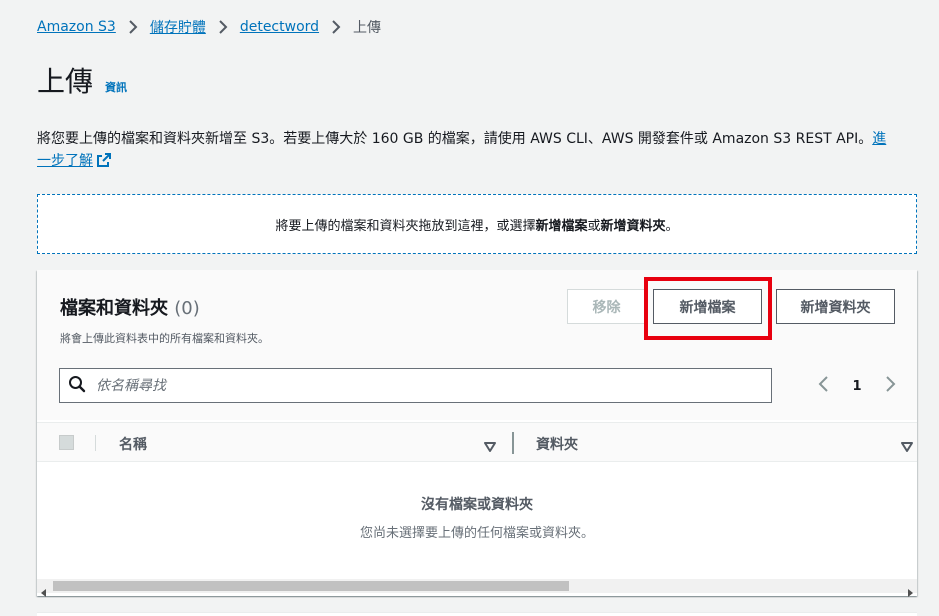 This screenshot has height=616, width=939. Describe the element at coordinates (594, 226) in the screenshot. I see `dropzone-or: 或` at that location.